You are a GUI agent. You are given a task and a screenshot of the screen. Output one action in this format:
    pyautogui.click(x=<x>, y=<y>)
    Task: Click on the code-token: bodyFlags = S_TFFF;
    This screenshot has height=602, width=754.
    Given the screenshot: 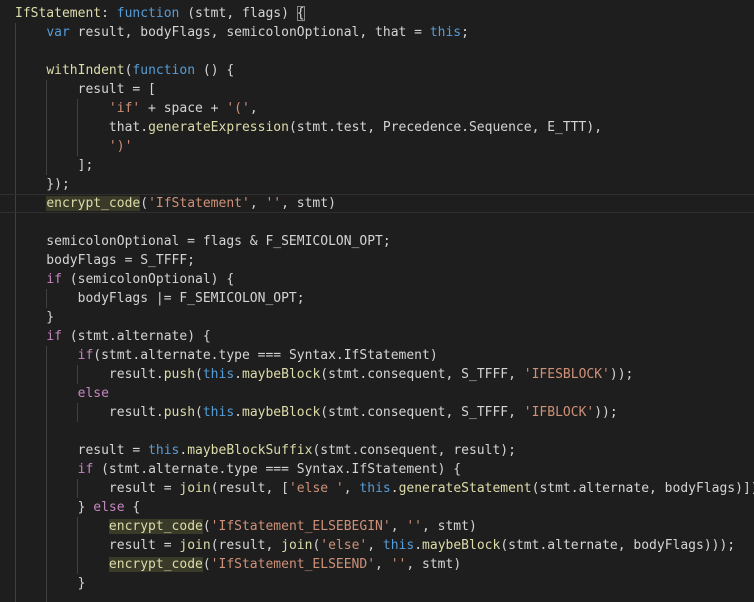 What is the action you would take?
    pyautogui.click(x=105, y=260)
    